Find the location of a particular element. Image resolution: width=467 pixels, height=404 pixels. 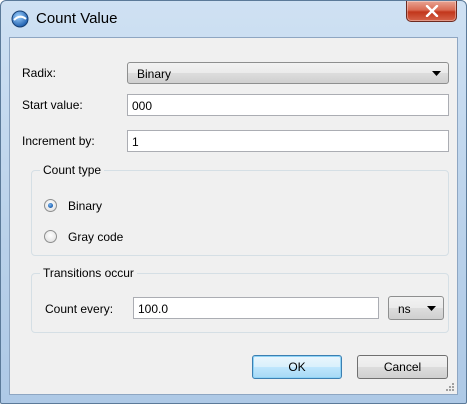

radio-gray-code is located at coordinates (50, 236).